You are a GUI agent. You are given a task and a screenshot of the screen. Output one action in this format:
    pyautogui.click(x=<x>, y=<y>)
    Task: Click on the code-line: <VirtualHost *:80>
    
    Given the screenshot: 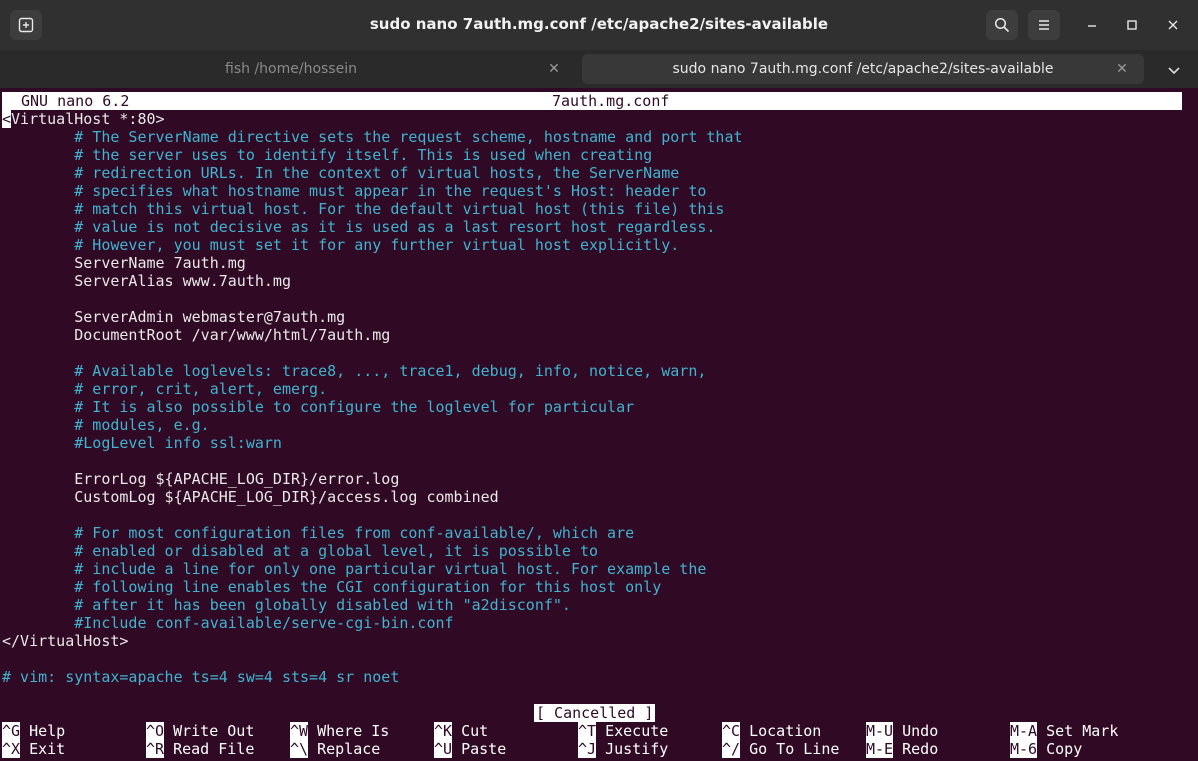 What is the action you would take?
    pyautogui.click(x=83, y=119)
    